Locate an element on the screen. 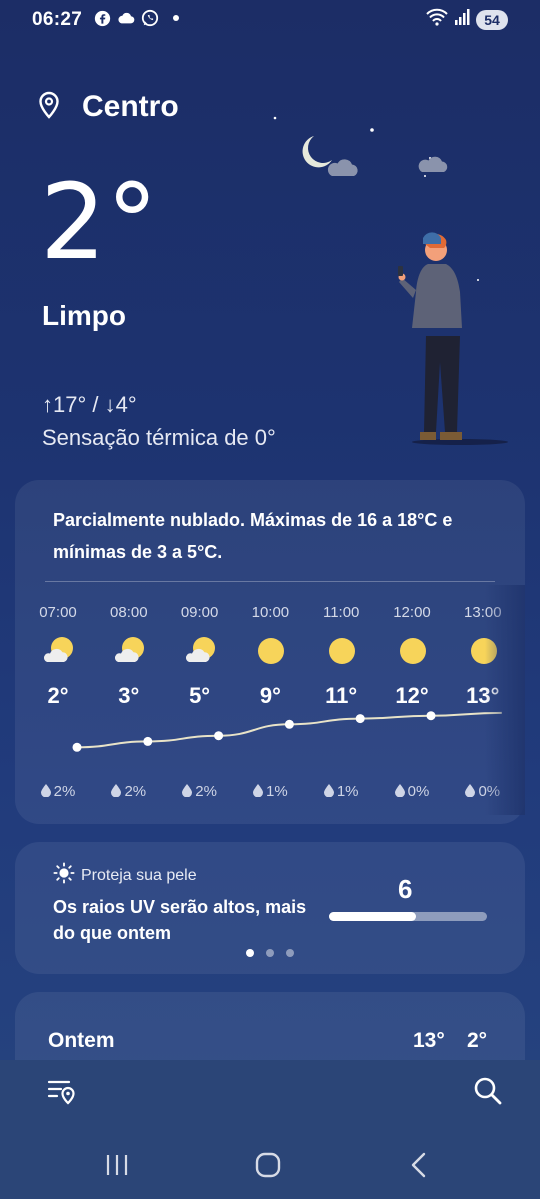 This screenshot has height=1199, width=540. signal-icon is located at coordinates (462, 19).